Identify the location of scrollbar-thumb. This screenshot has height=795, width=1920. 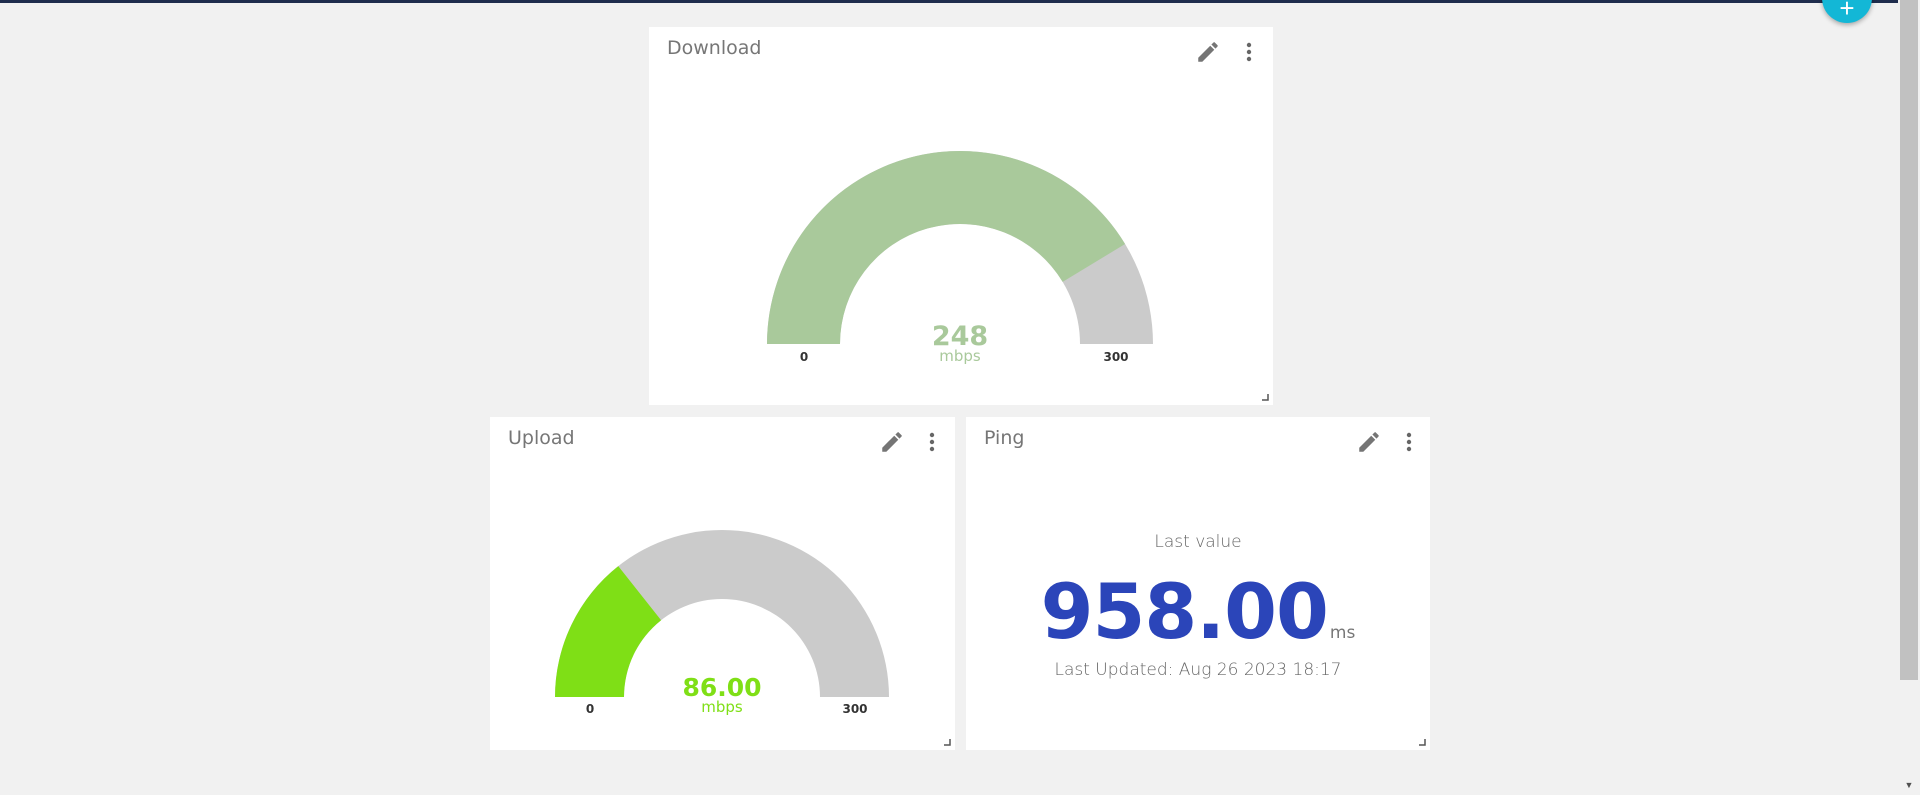
(1909, 340).